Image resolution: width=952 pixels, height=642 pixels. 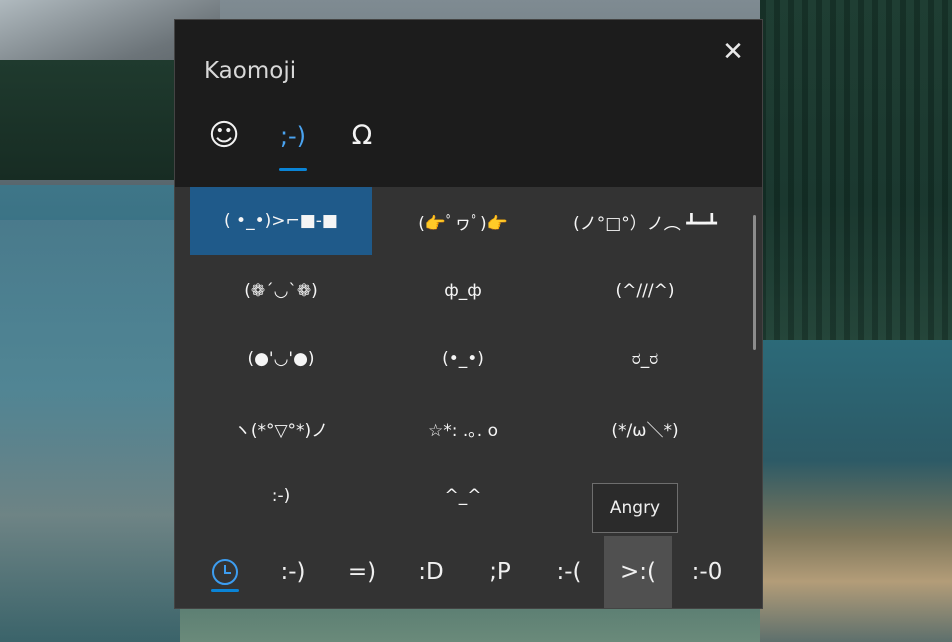 What do you see at coordinates (250, 71) in the screenshot?
I see `panel-title: Kaomoji` at bounding box center [250, 71].